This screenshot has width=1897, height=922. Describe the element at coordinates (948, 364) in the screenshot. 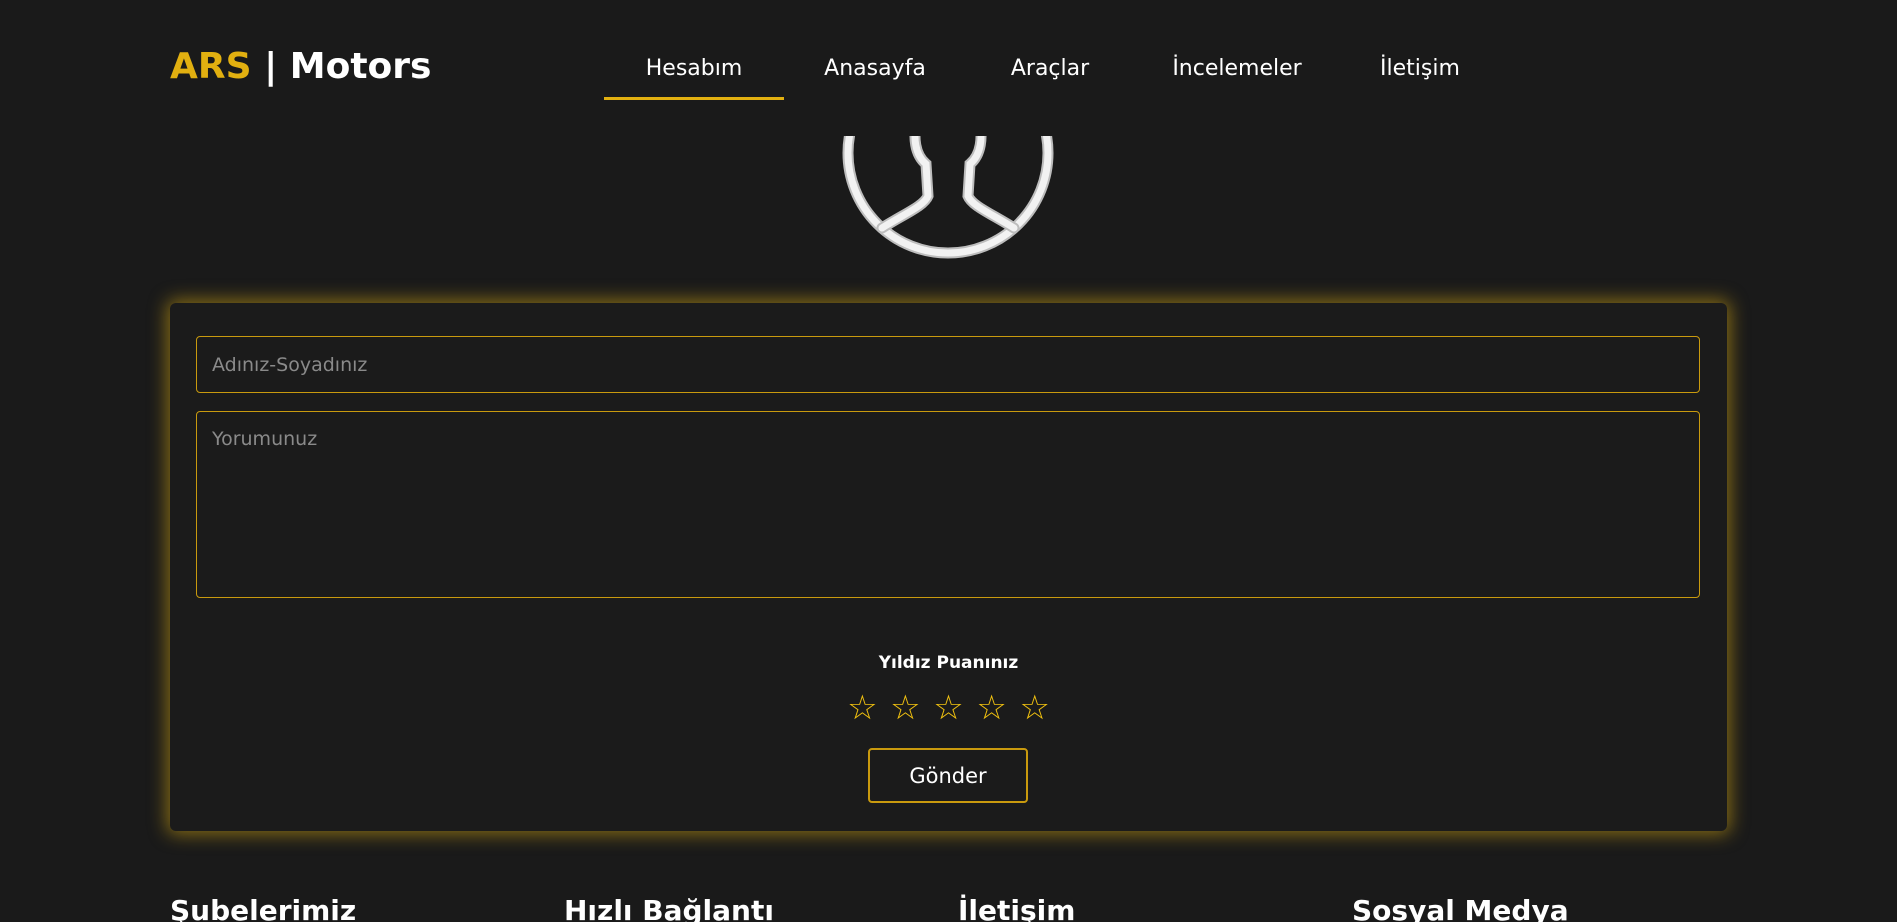

I see `name-input` at that location.